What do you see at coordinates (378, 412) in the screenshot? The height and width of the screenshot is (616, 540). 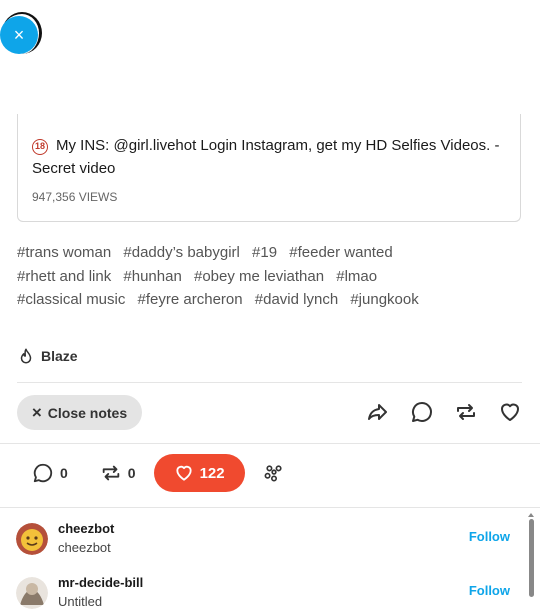 I see `share-icon` at bounding box center [378, 412].